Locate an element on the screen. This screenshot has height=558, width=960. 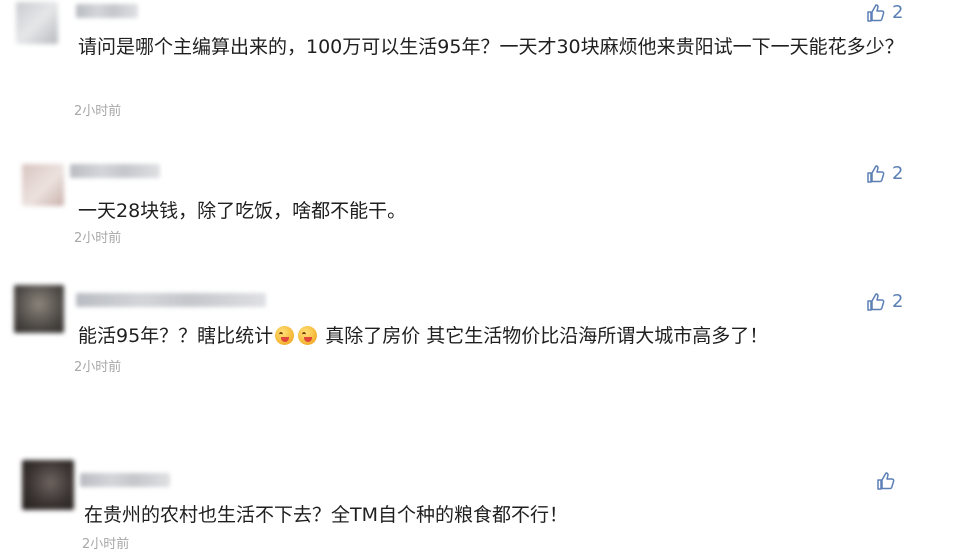
comment-text-part: 真除了房价 其它生活物价比沿海所谓大城市高多了！ is located at coordinates (547, 336).